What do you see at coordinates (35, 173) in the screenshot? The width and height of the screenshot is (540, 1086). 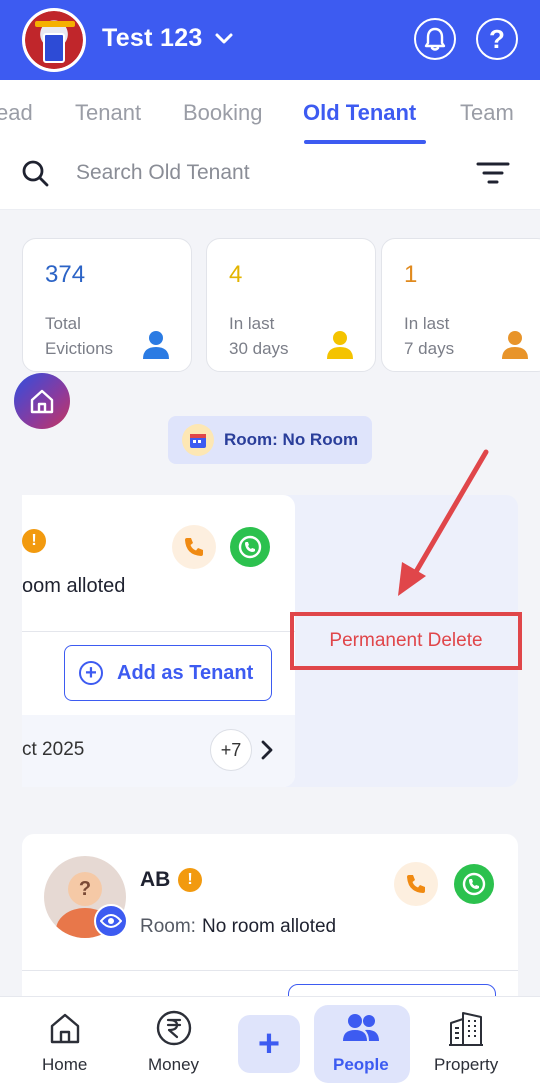 I see `search-icon` at bounding box center [35, 173].